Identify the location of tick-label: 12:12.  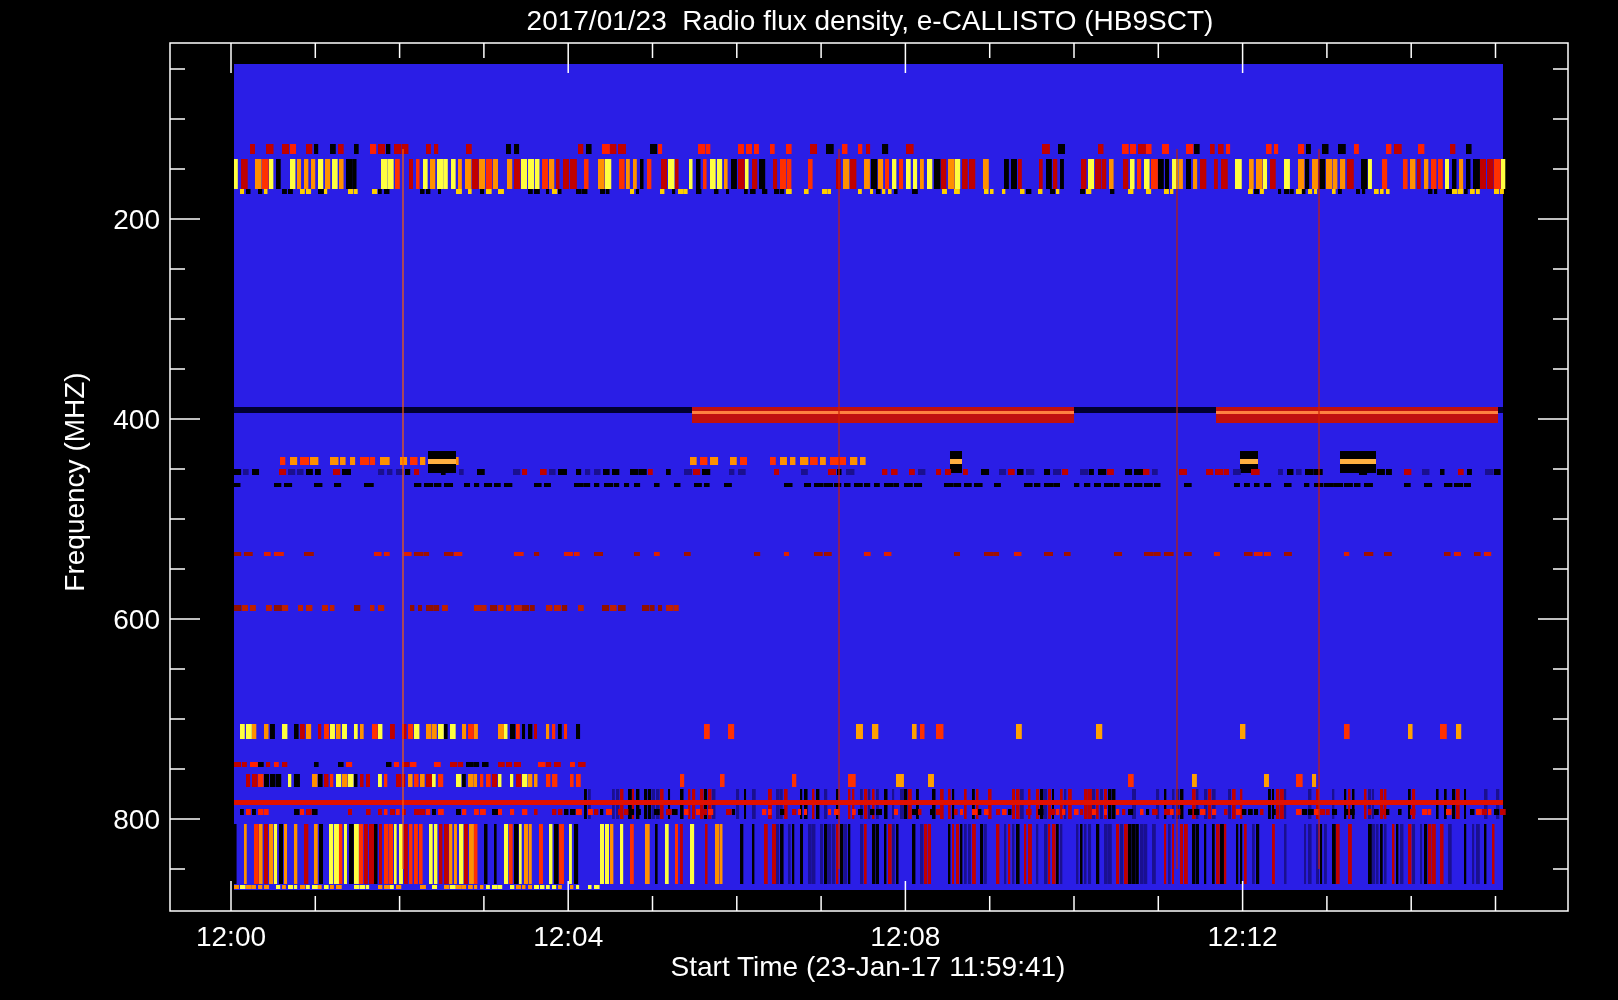
(1242, 936).